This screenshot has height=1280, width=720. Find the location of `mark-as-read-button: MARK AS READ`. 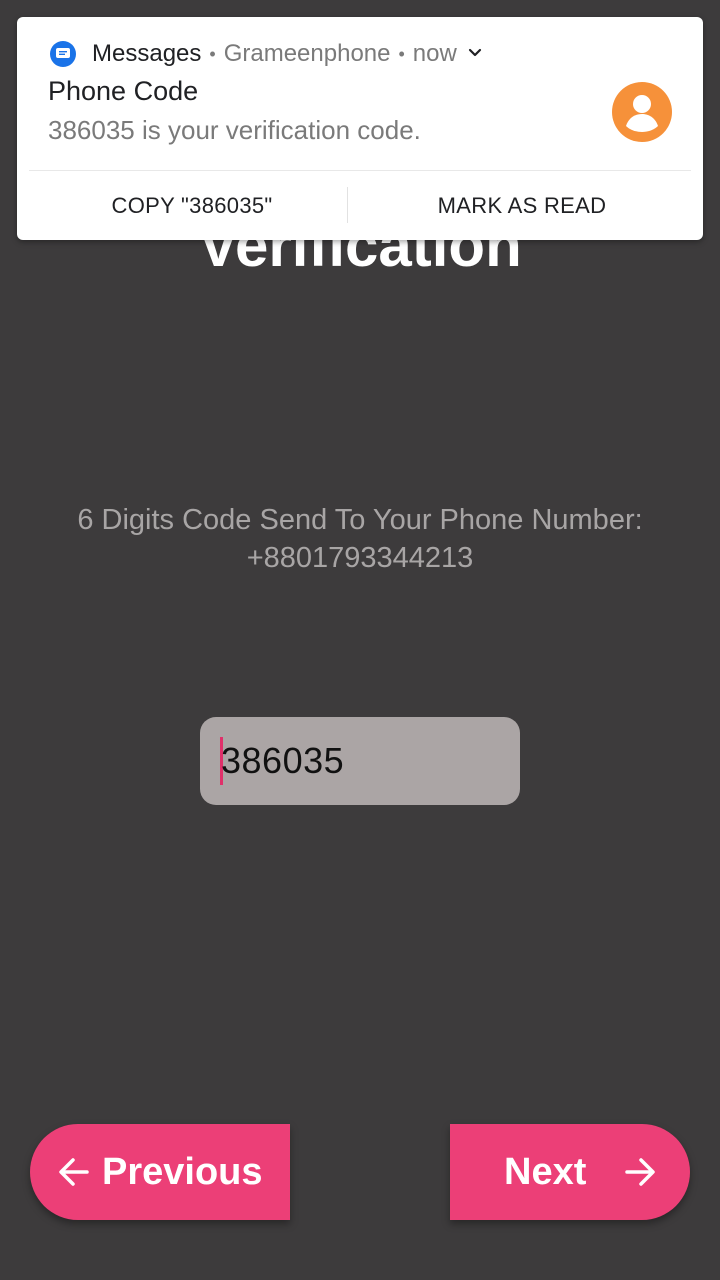

mark-as-read-button: MARK AS READ is located at coordinates (522, 206).